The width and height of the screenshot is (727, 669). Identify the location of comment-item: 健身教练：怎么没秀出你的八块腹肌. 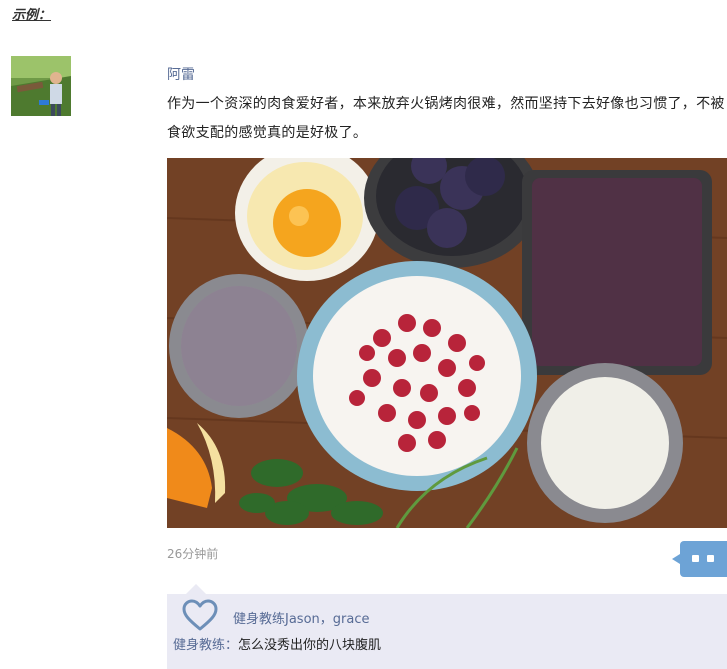
(277, 643).